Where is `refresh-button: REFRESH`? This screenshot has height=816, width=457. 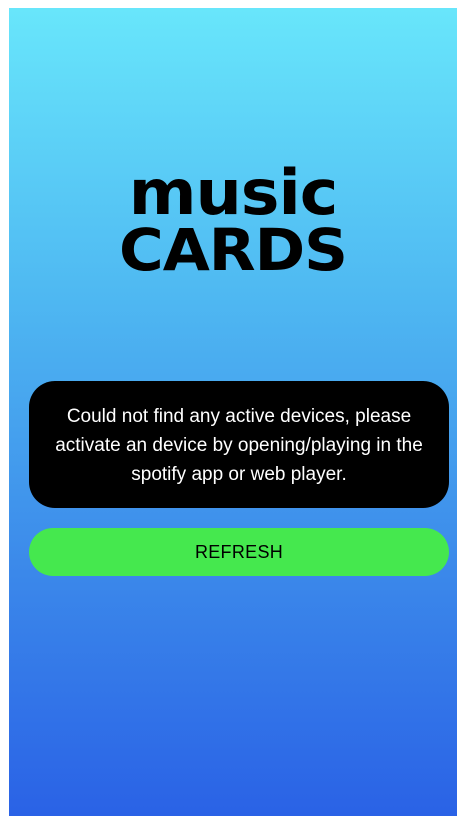
refresh-button: REFRESH is located at coordinates (239, 552).